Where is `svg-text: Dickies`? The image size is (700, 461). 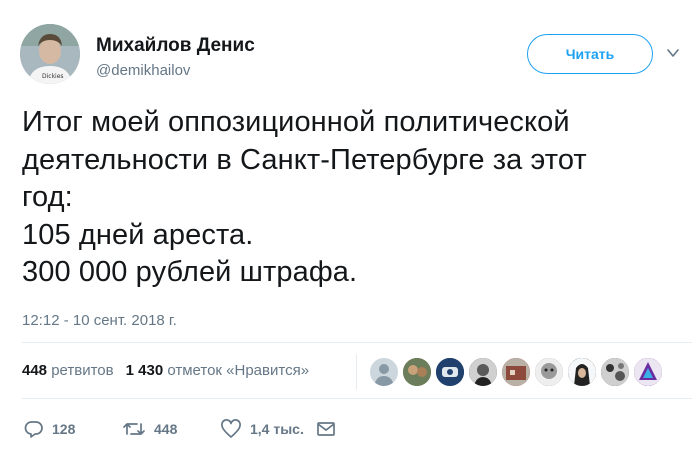 svg-text: Dickies is located at coordinates (53, 76).